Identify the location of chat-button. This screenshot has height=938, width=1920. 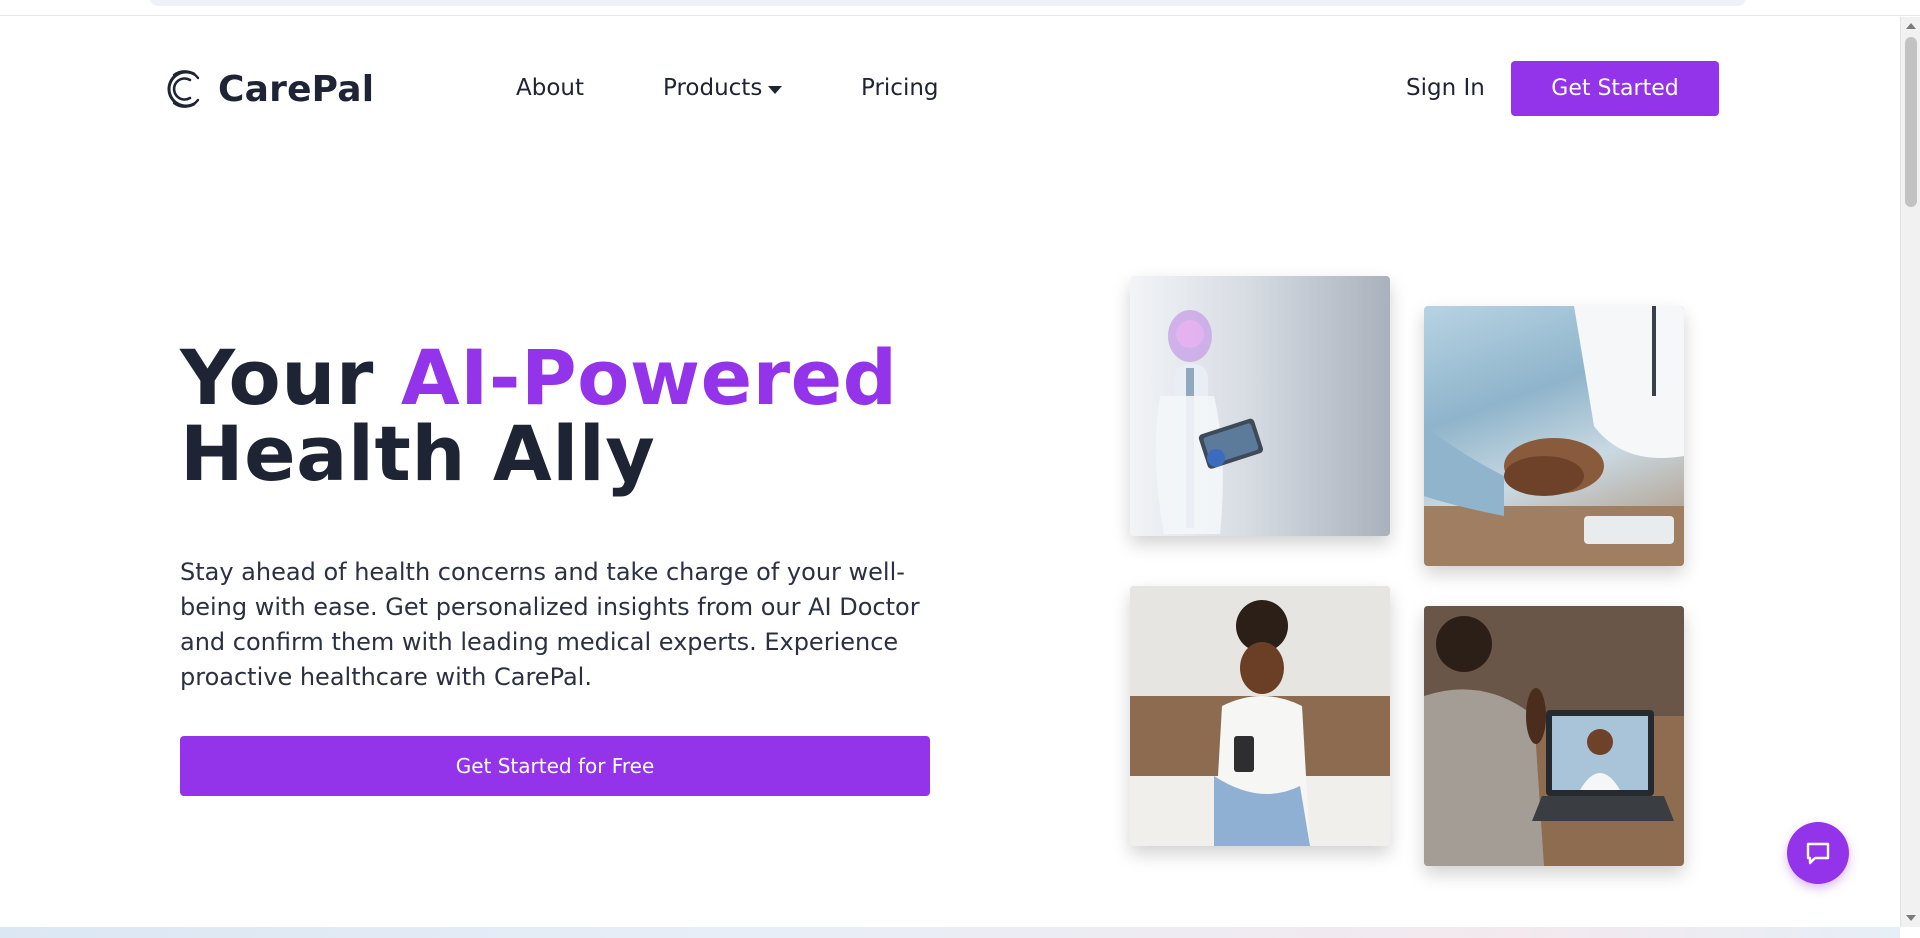
(1818, 853).